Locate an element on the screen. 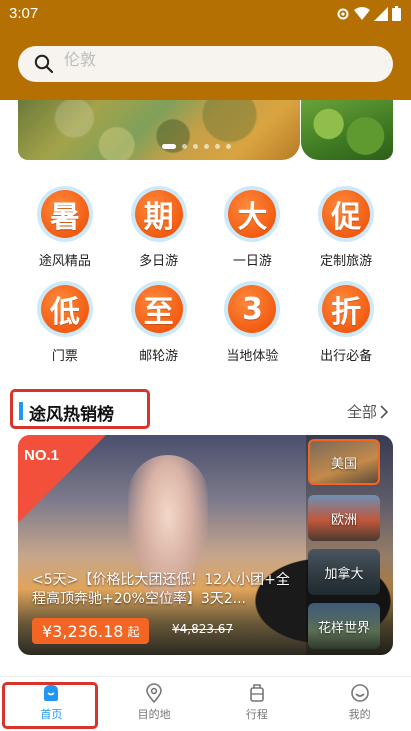 This screenshot has width=411, height=731. category-glyph: 折 is located at coordinates (346, 309).